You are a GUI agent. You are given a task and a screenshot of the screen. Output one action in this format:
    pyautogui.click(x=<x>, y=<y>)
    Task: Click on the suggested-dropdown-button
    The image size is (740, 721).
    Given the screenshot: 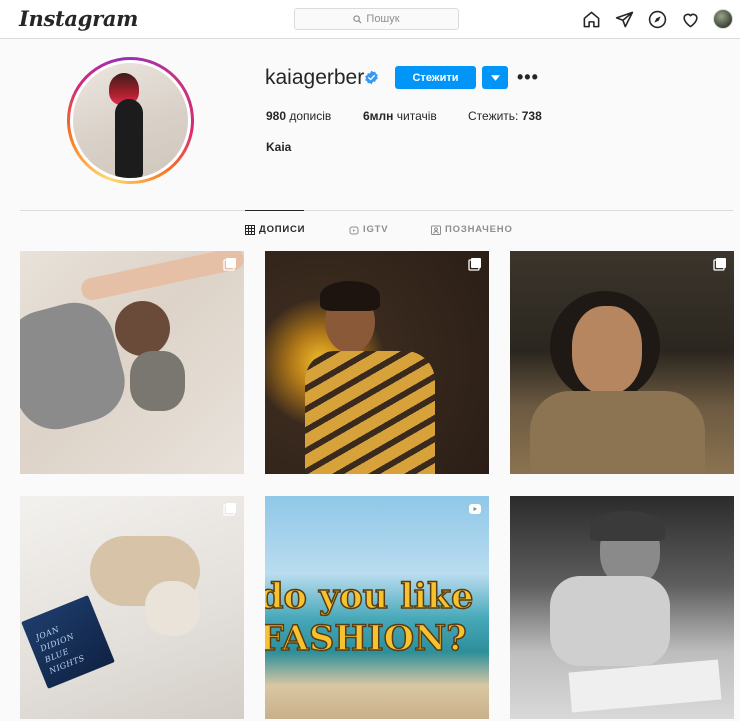 What is the action you would take?
    pyautogui.click(x=495, y=77)
    